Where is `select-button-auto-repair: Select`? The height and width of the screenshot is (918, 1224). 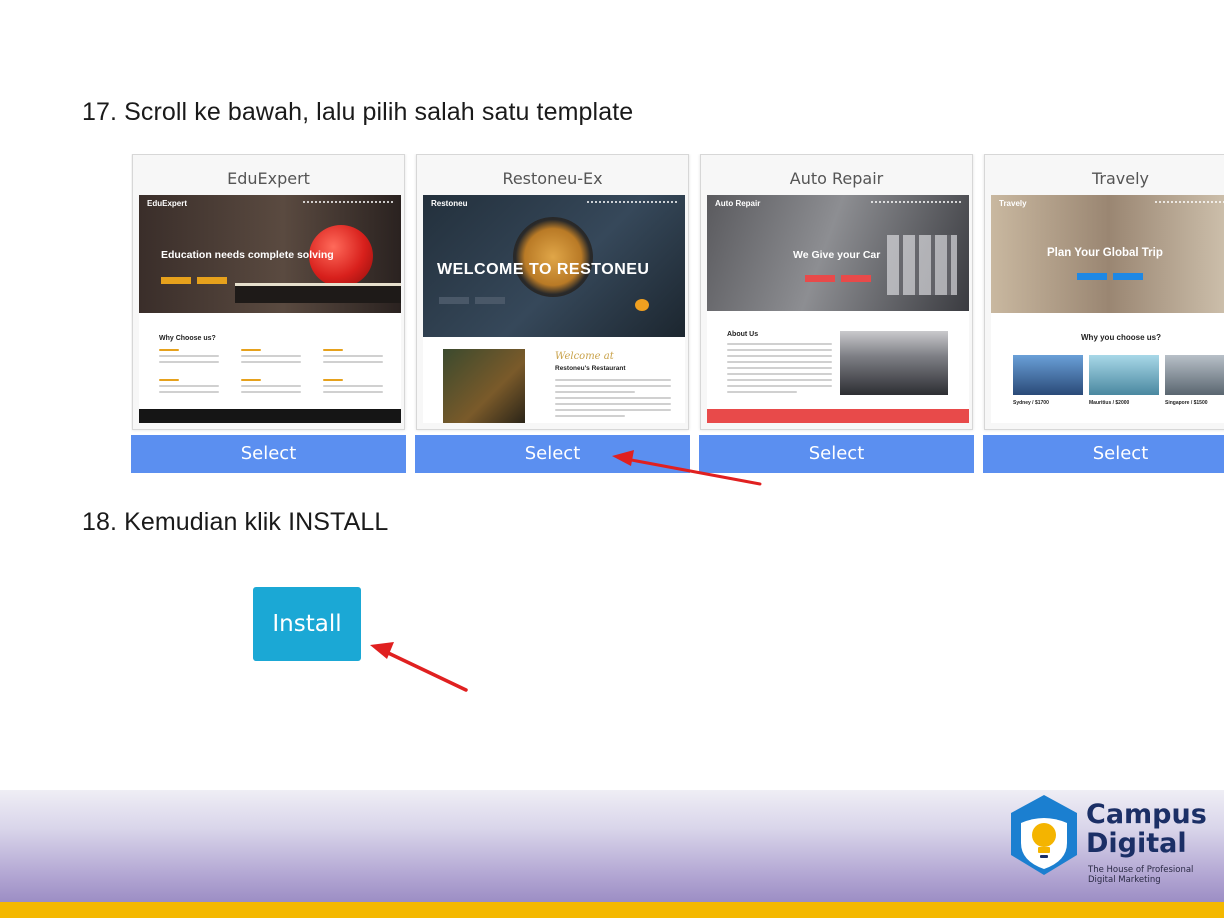 select-button-auto-repair: Select is located at coordinates (836, 454).